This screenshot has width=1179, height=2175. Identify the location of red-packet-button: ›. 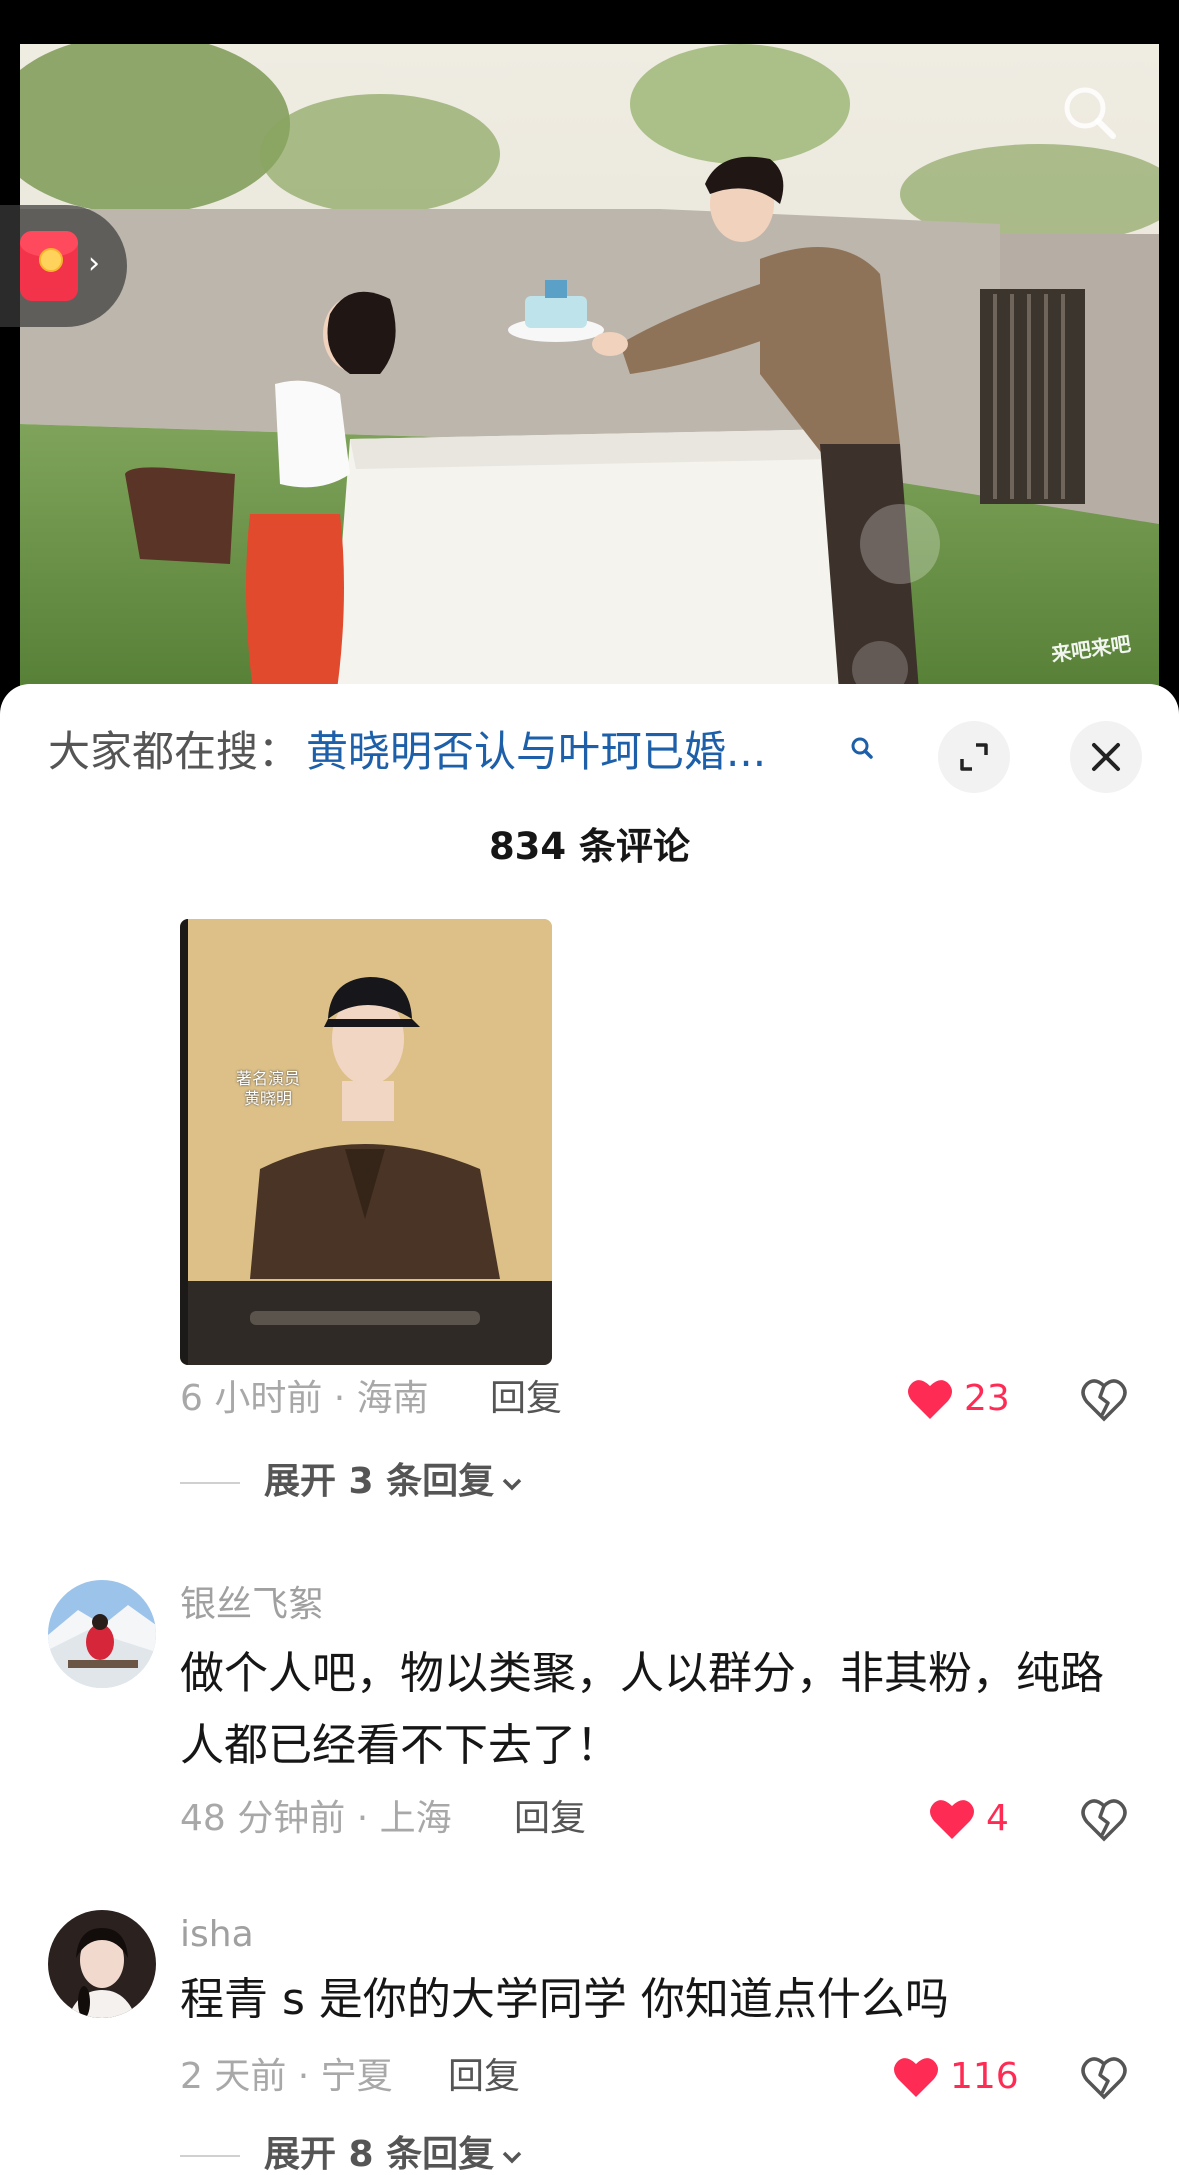
(63, 266).